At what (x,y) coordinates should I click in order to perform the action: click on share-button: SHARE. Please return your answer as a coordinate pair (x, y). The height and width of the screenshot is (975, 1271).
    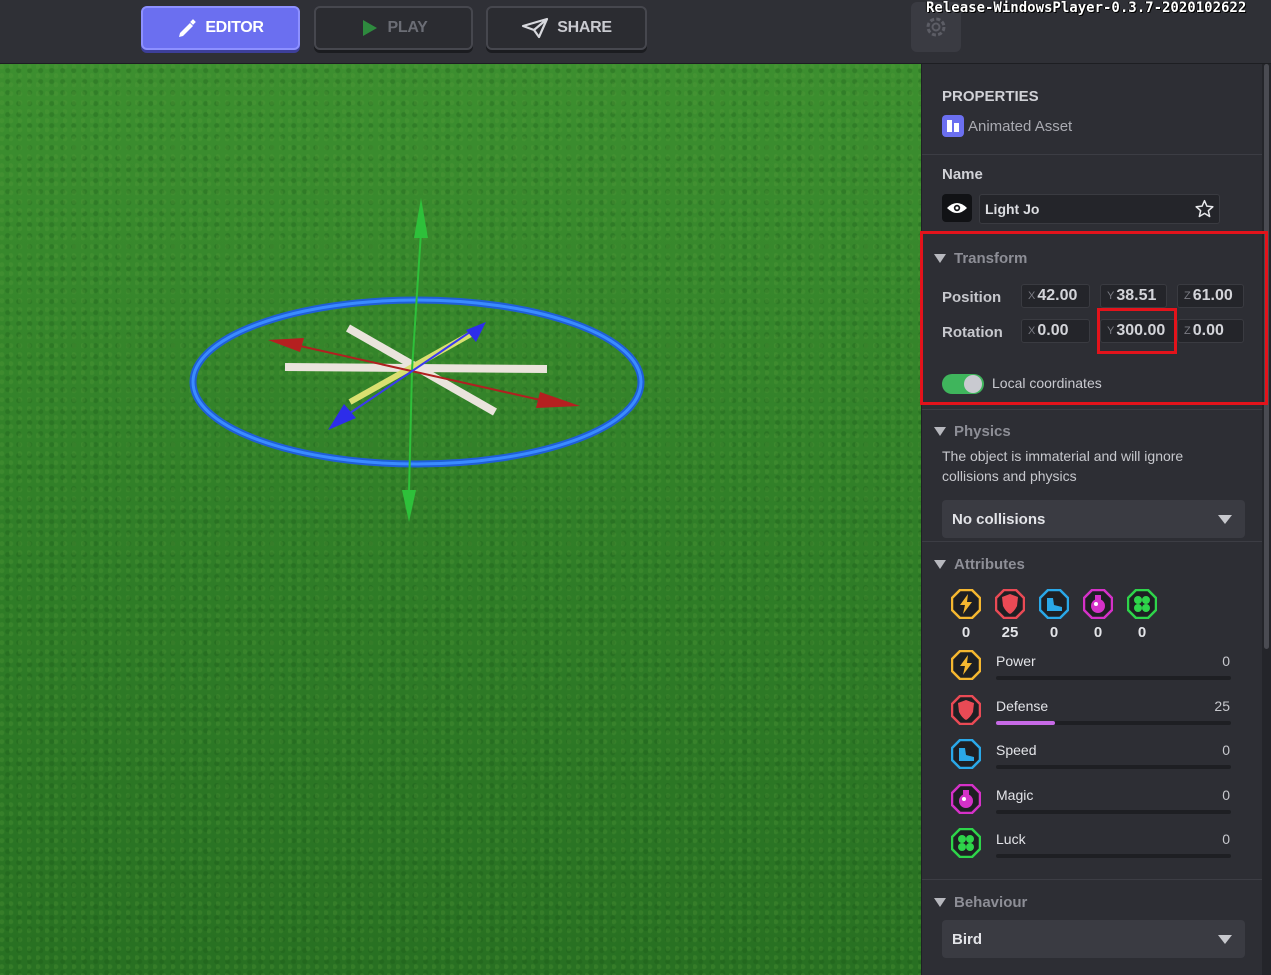
    Looking at the image, I should click on (566, 28).